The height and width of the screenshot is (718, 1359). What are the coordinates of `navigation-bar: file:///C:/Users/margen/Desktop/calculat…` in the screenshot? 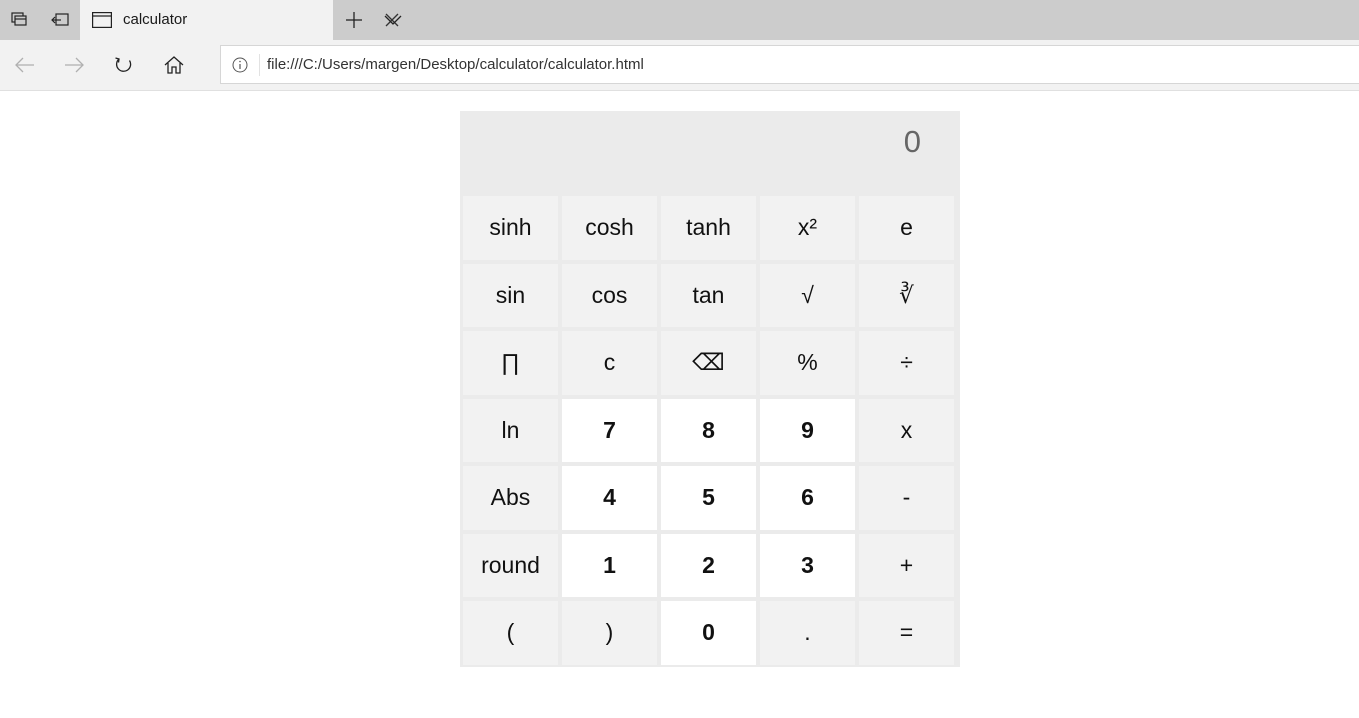 It's located at (679, 65).